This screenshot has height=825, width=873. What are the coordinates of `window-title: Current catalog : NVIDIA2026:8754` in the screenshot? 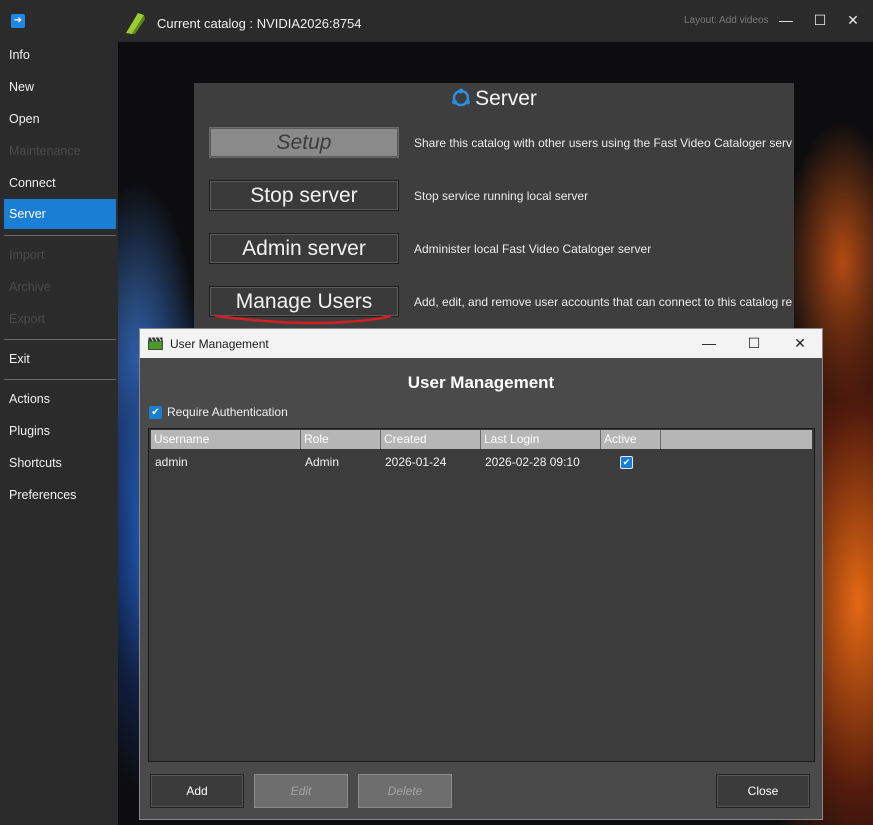 It's located at (259, 23).